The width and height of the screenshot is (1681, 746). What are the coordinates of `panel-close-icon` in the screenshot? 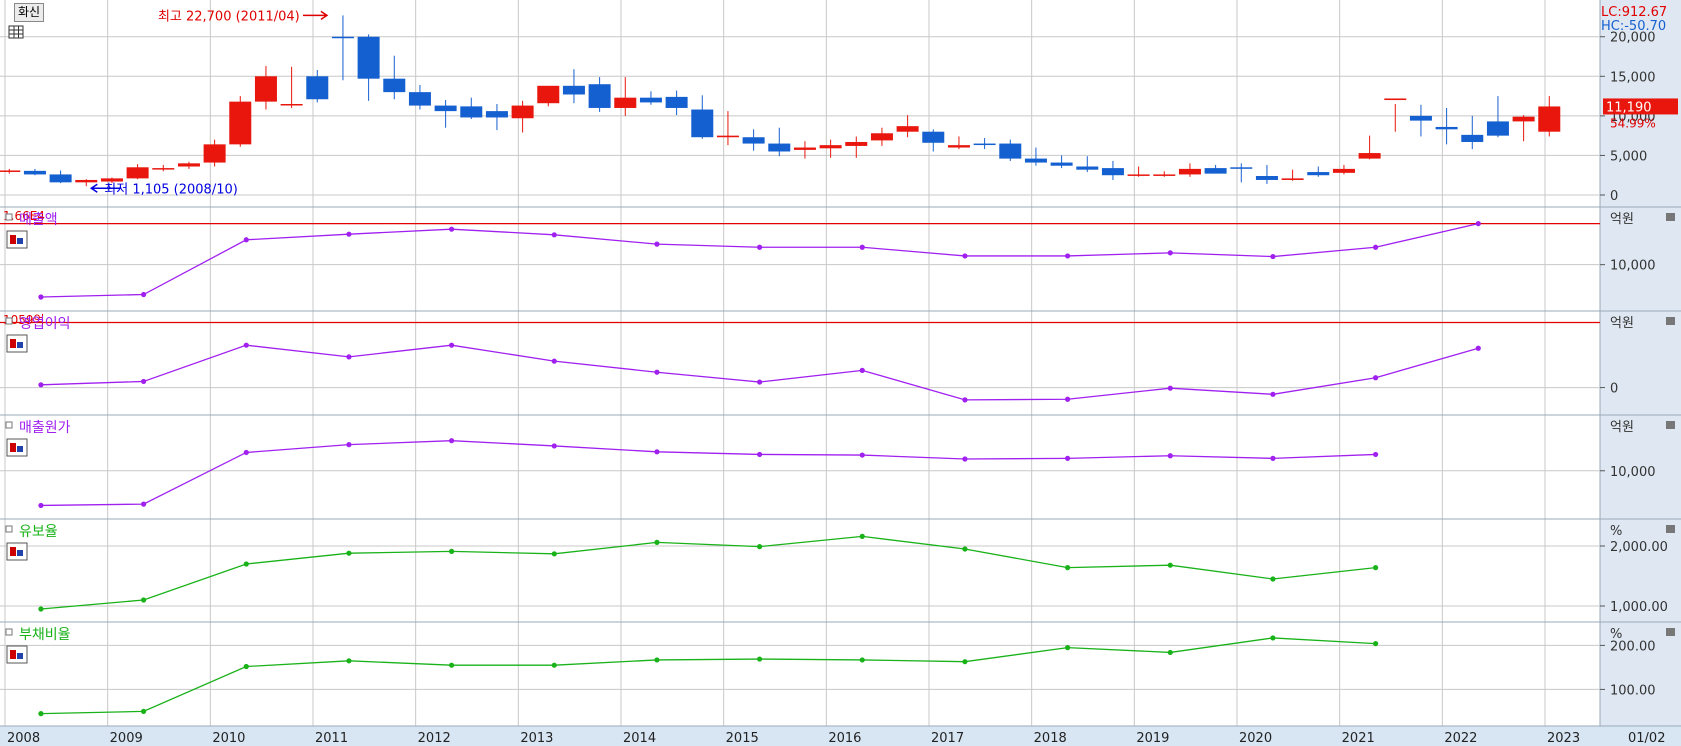 It's located at (1670, 632).